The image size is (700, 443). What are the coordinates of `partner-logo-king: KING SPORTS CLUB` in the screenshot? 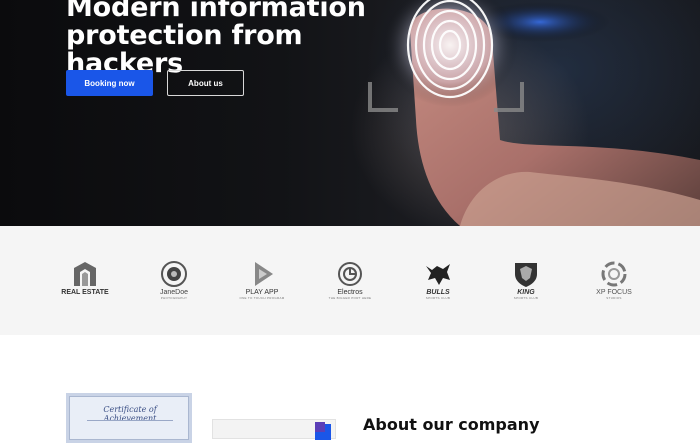 It's located at (526, 282).